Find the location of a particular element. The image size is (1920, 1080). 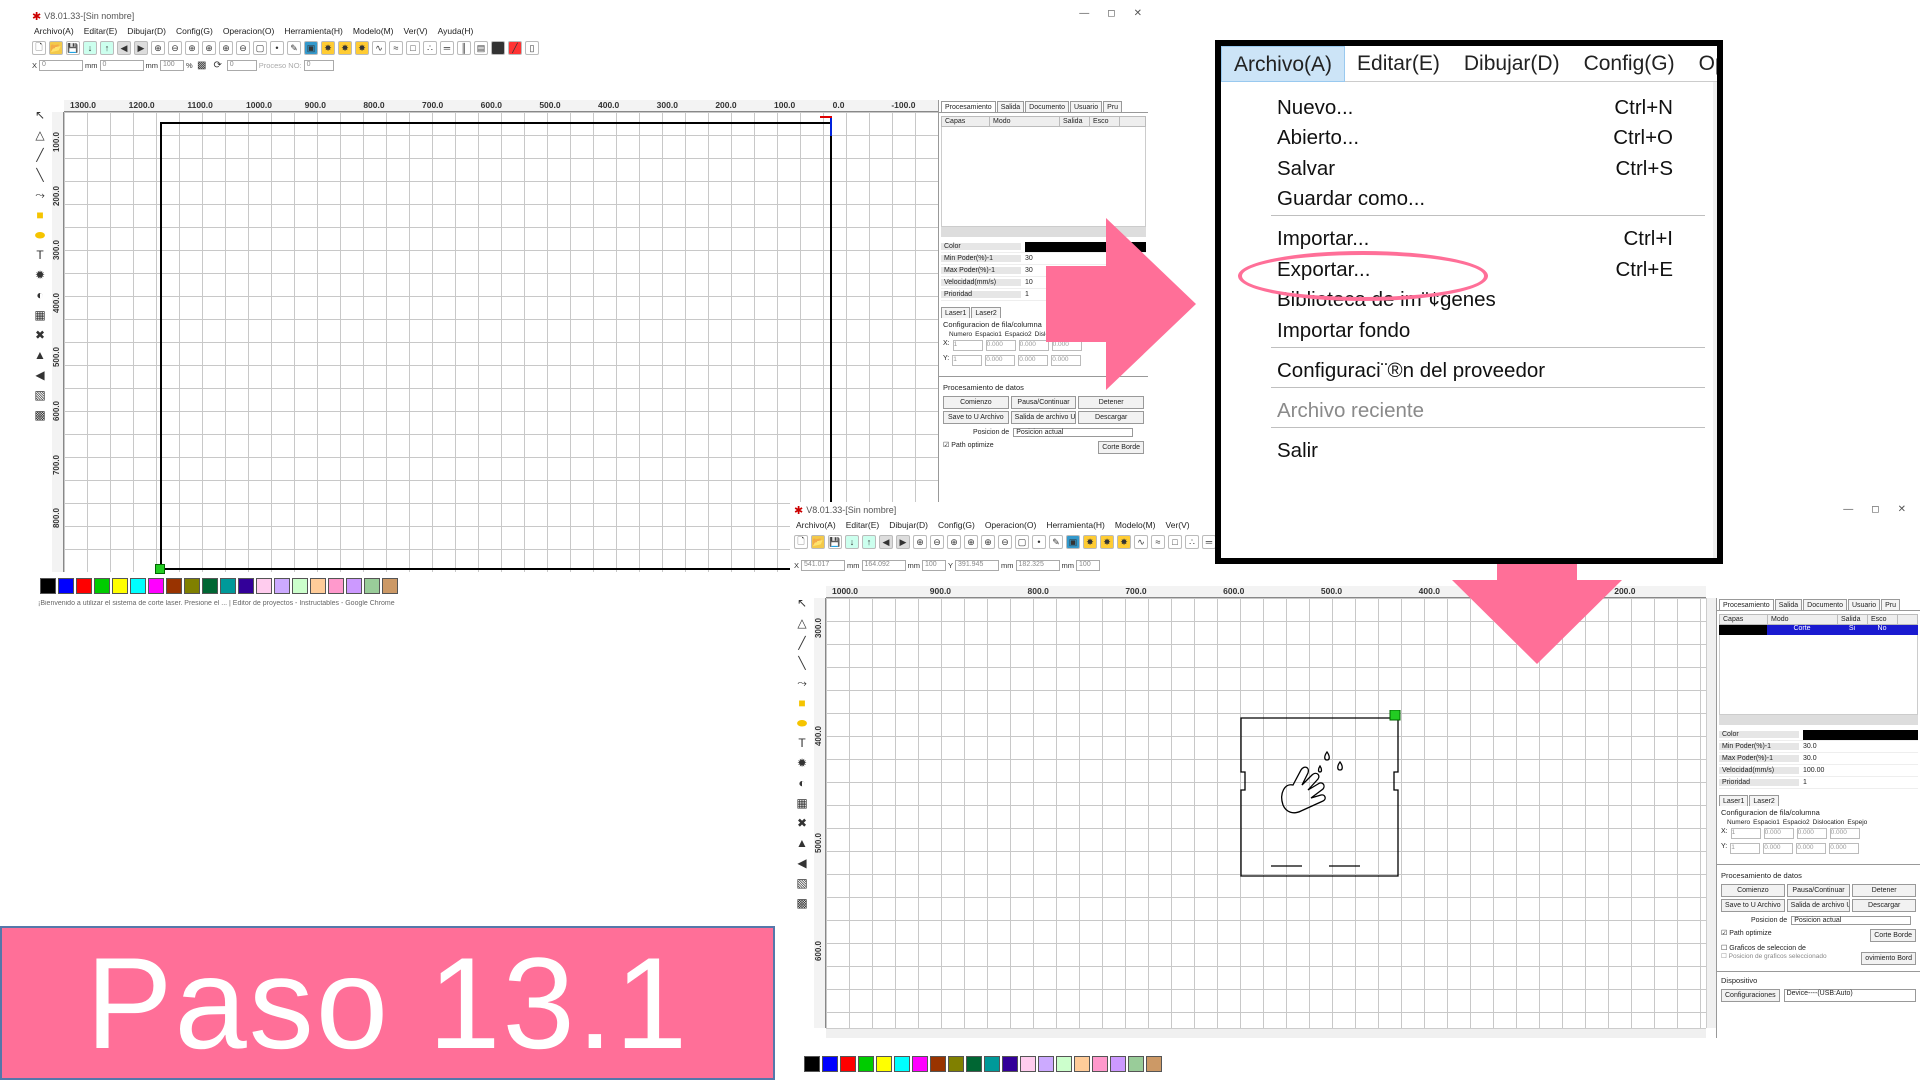

minimize-icon: — is located at coordinates (1084, 13).